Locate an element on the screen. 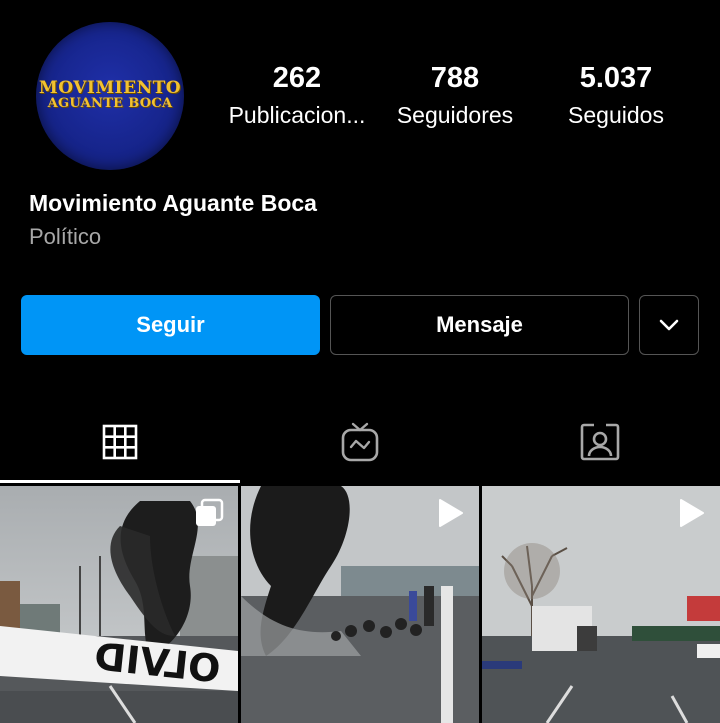  carousel-icon is located at coordinates (210, 512).